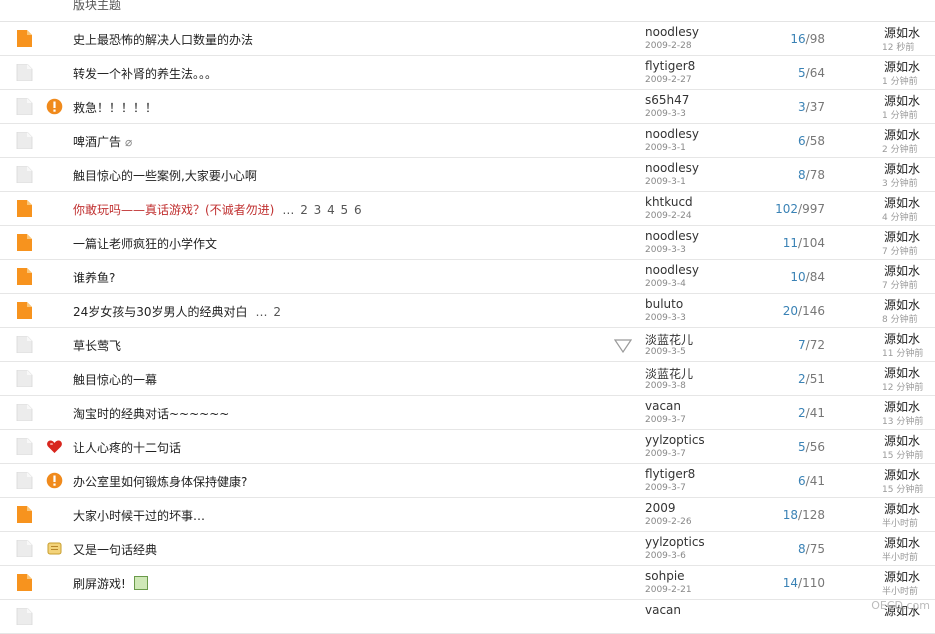 The height and width of the screenshot is (634, 935). What do you see at coordinates (218, 209) in the screenshot?
I see `thread-title-link: 你敢玩吗——真话游戏？(不诚者勿进) … 2 3 4 5 6` at bounding box center [218, 209].